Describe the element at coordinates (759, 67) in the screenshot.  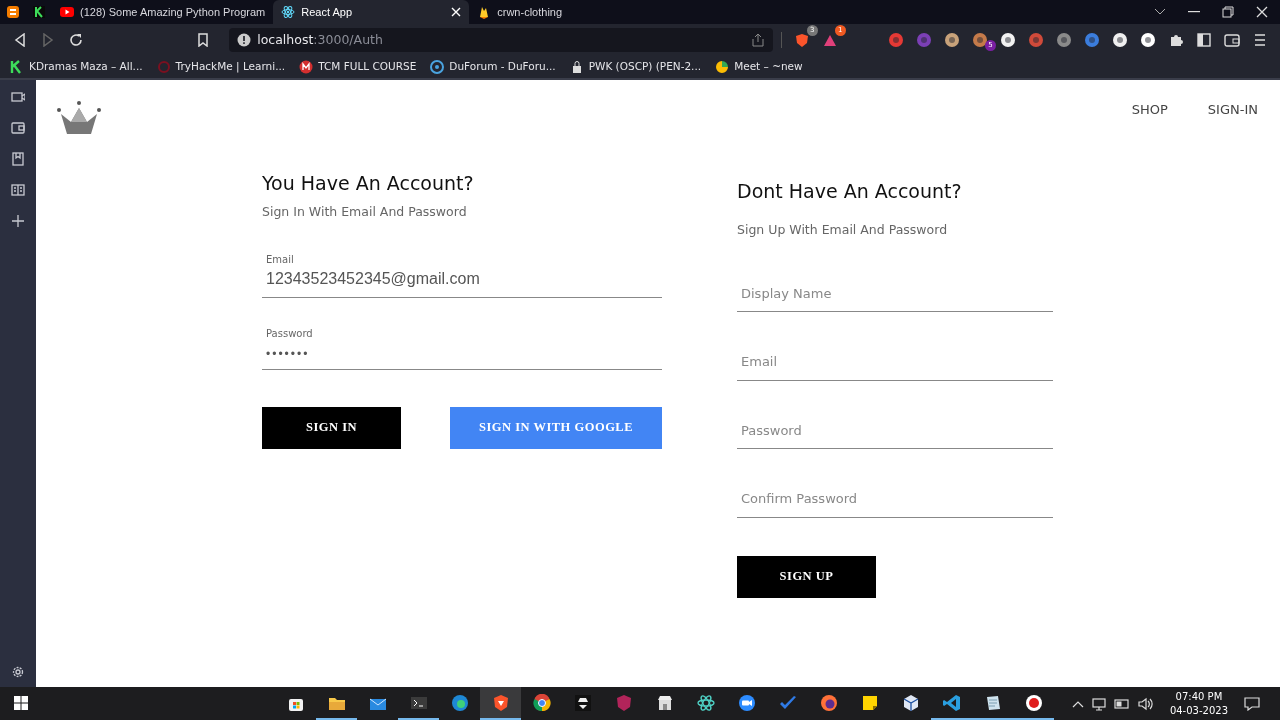
I see `bookmark-link: Meet – ~new` at that location.